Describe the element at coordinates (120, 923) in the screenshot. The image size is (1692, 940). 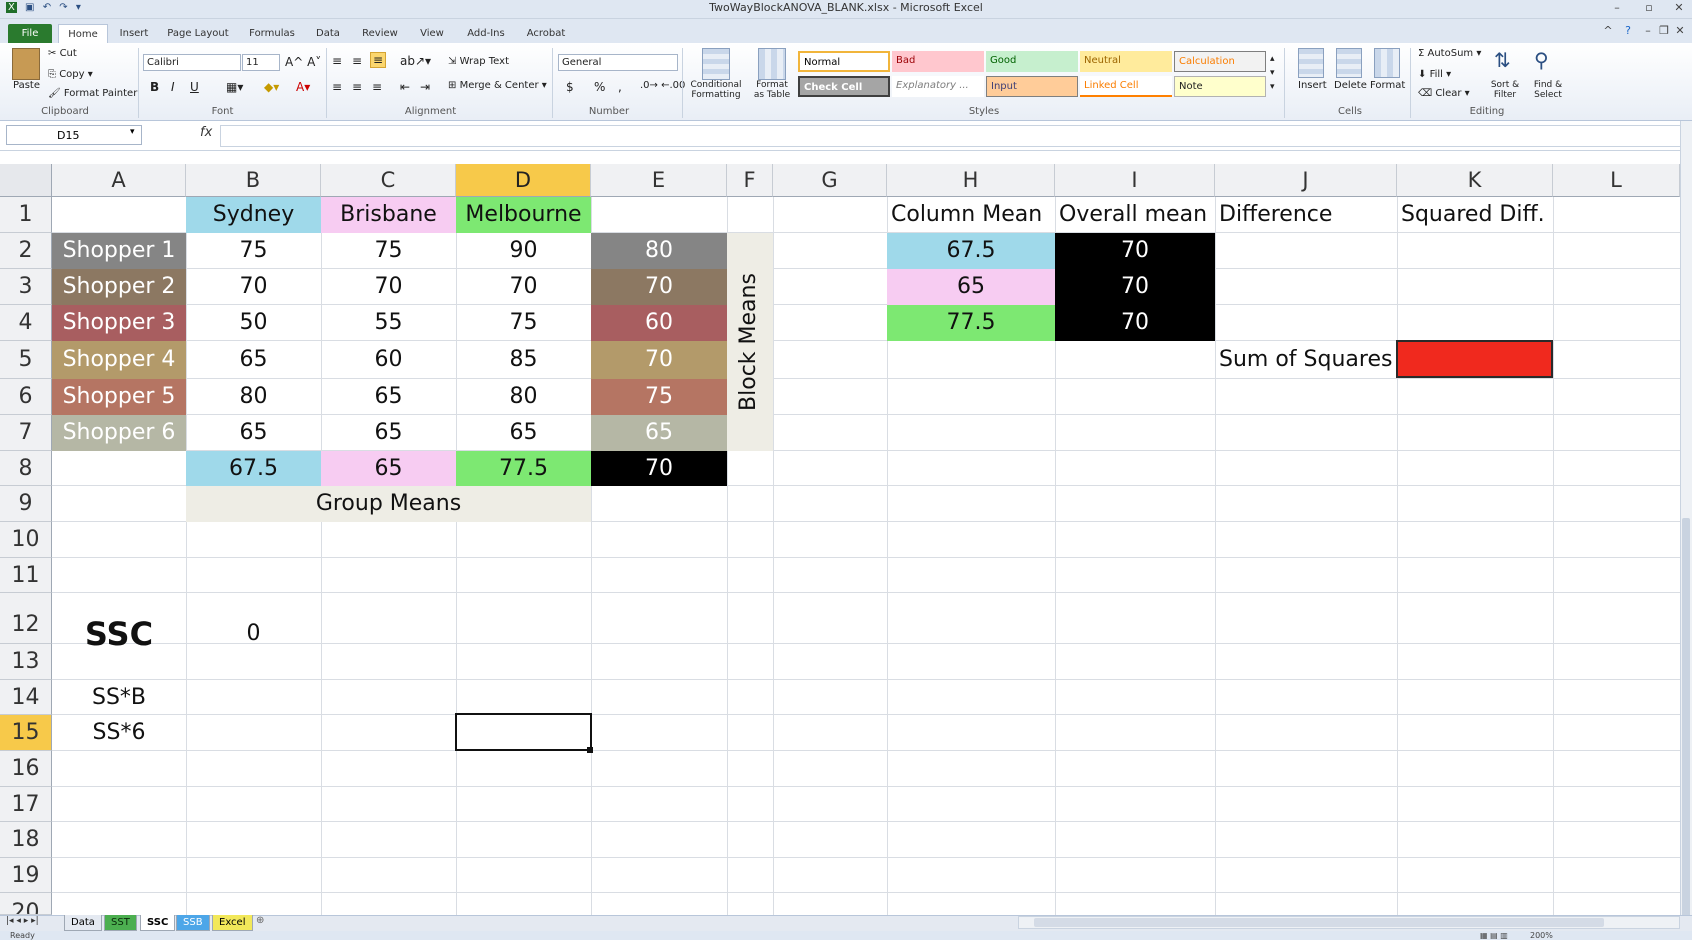
I see `sheet-tab-sst: SST` at that location.